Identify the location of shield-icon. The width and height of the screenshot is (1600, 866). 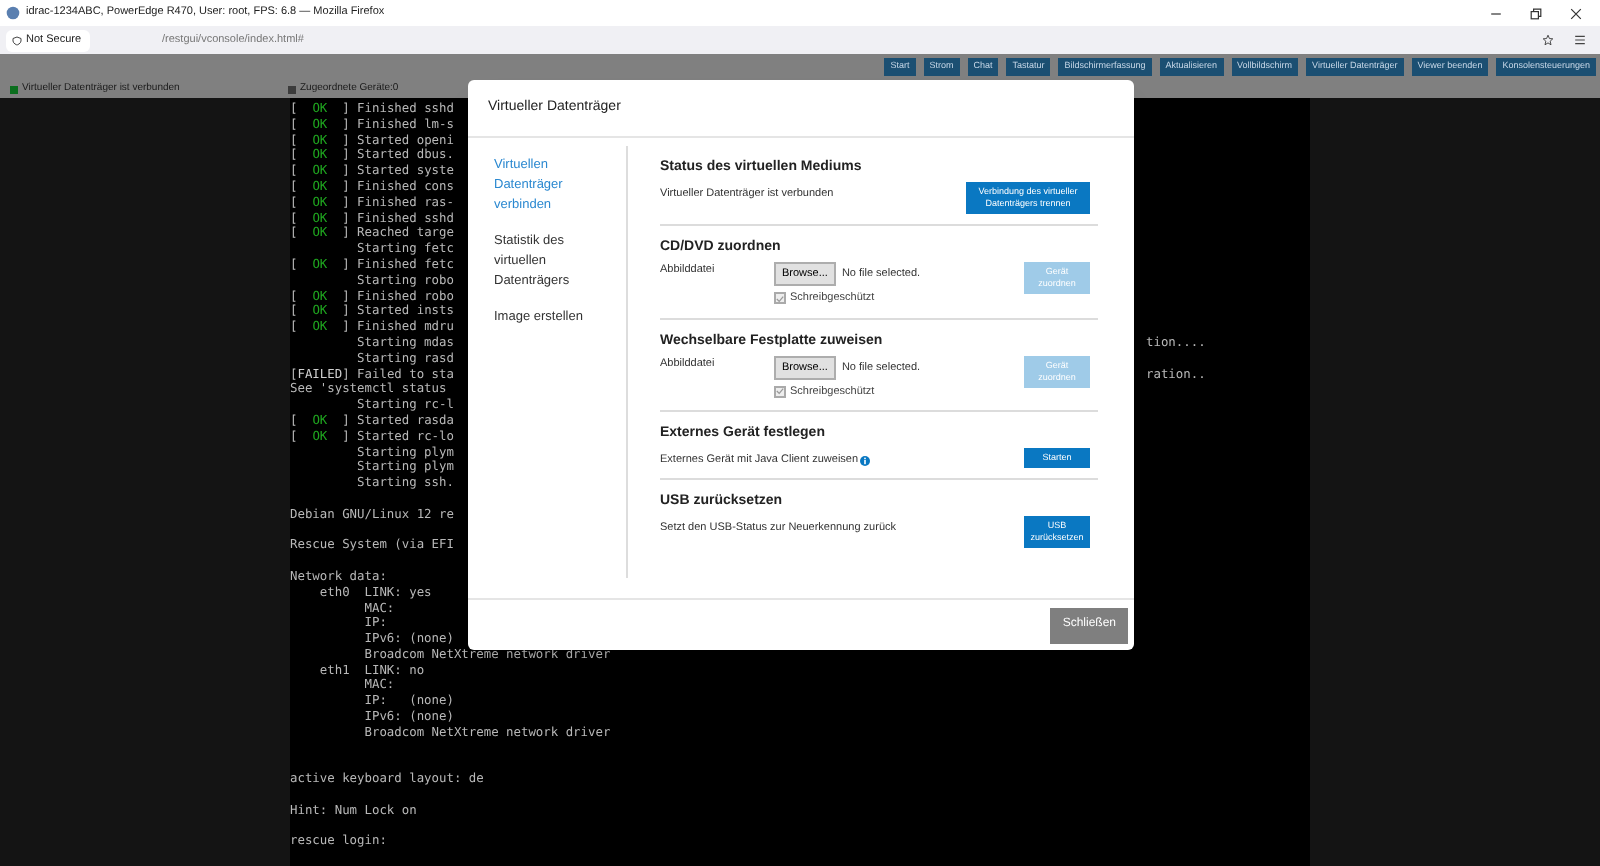
(17, 40).